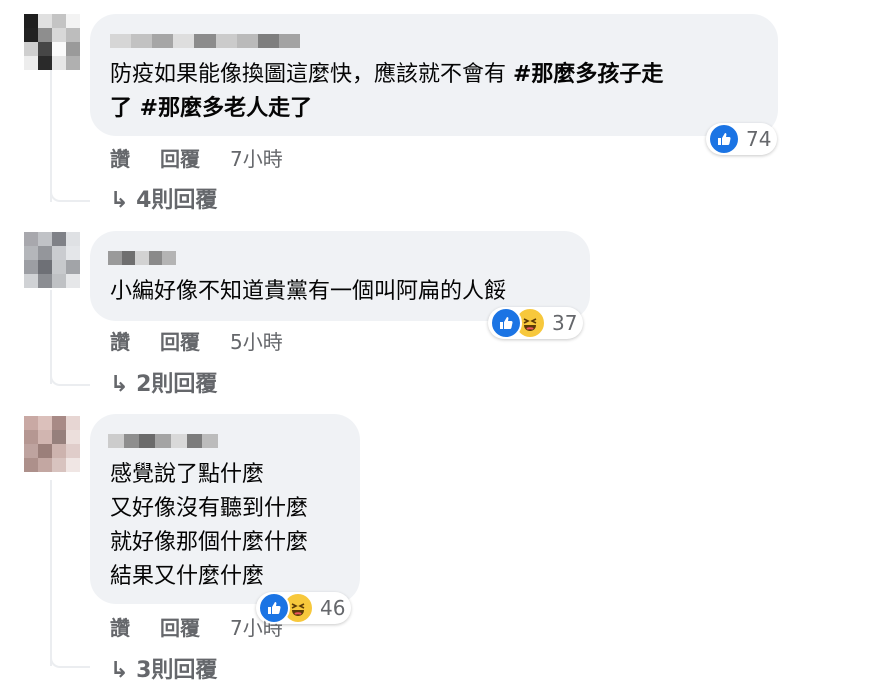  What do you see at coordinates (333, 608) in the screenshot?
I see `reaction-count: 46` at bounding box center [333, 608].